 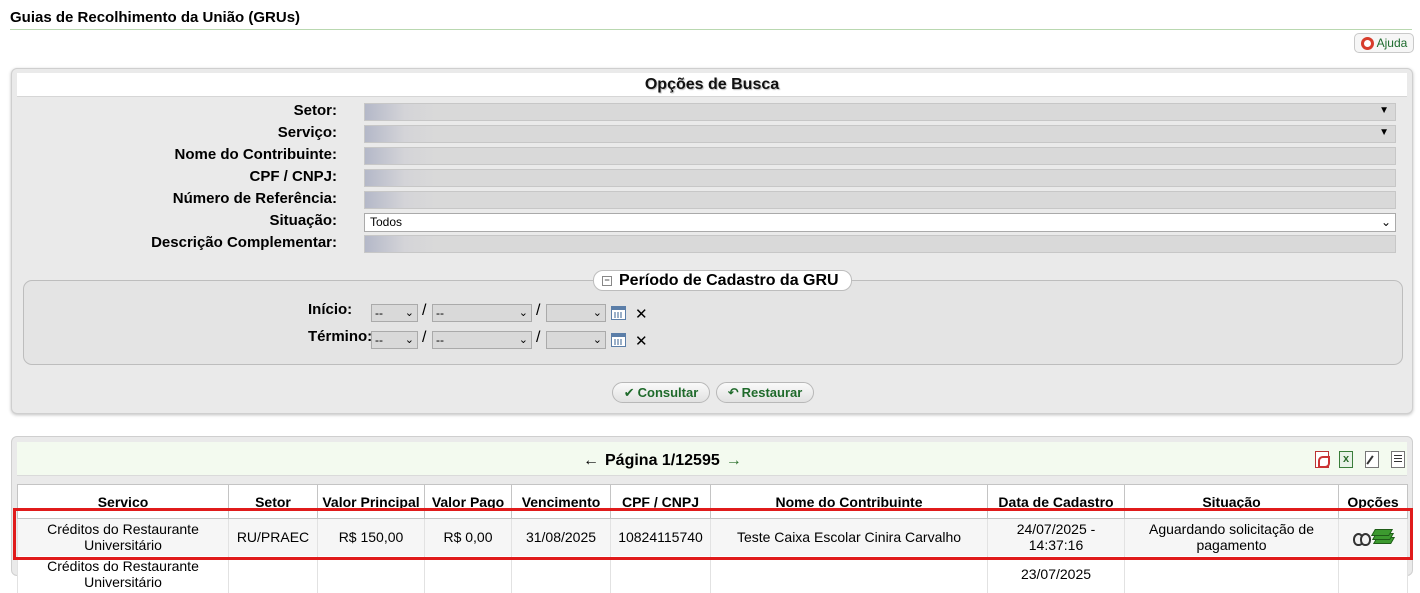 What do you see at coordinates (561, 537) in the screenshot?
I see `cell-vencimento: 31/08/2025` at bounding box center [561, 537].